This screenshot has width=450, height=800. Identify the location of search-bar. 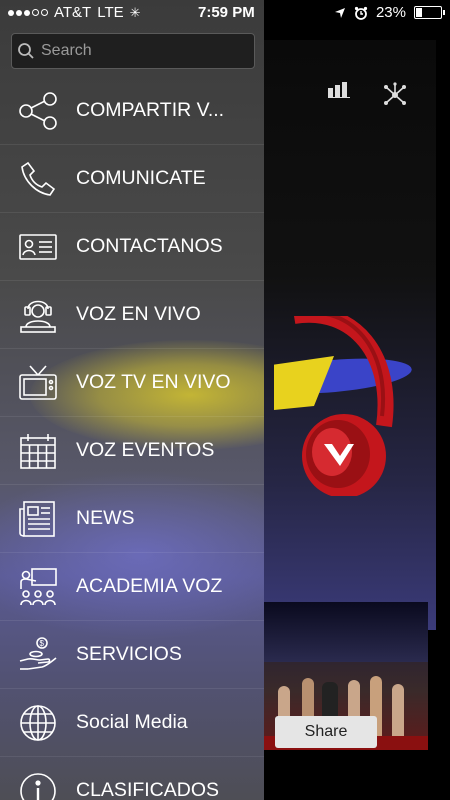
(133, 51).